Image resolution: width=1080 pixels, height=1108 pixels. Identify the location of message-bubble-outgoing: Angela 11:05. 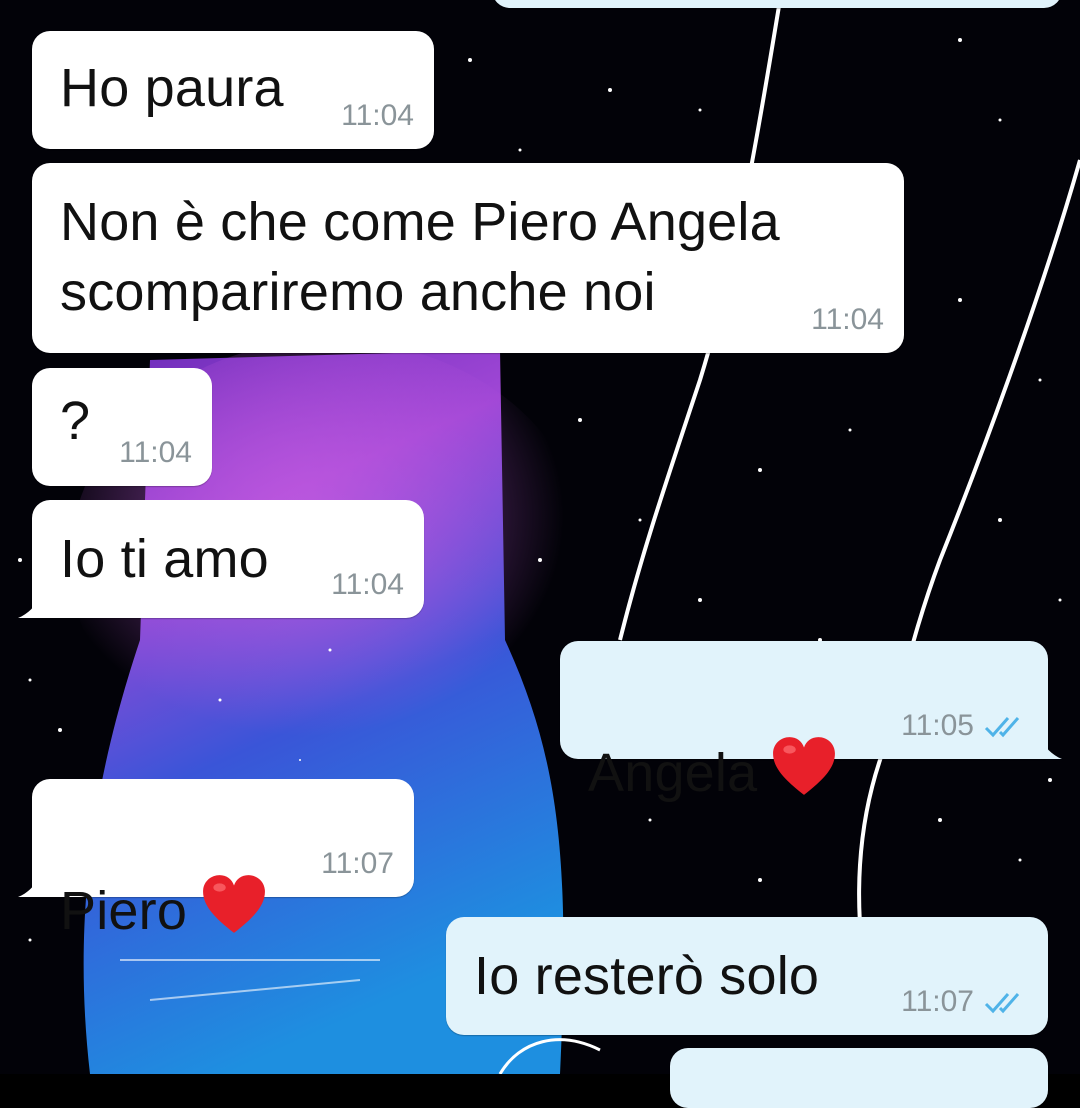
(811, 722).